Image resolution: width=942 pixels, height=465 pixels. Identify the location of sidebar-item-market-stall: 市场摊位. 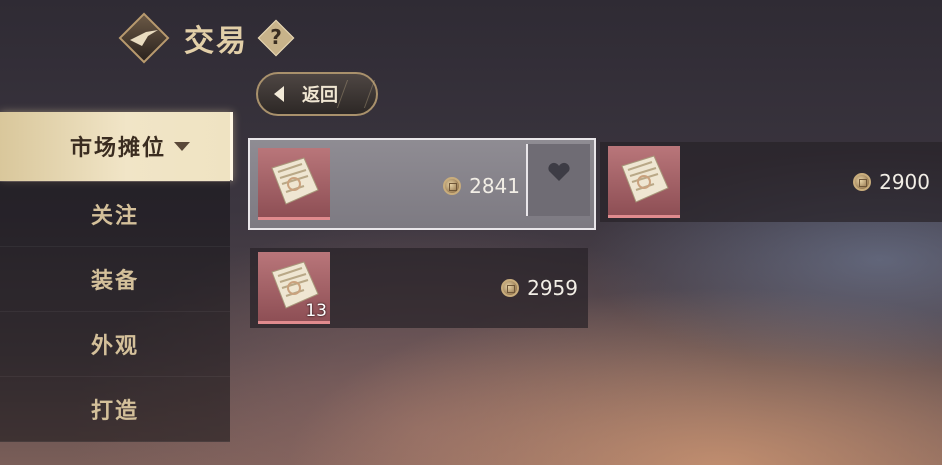
(116, 146).